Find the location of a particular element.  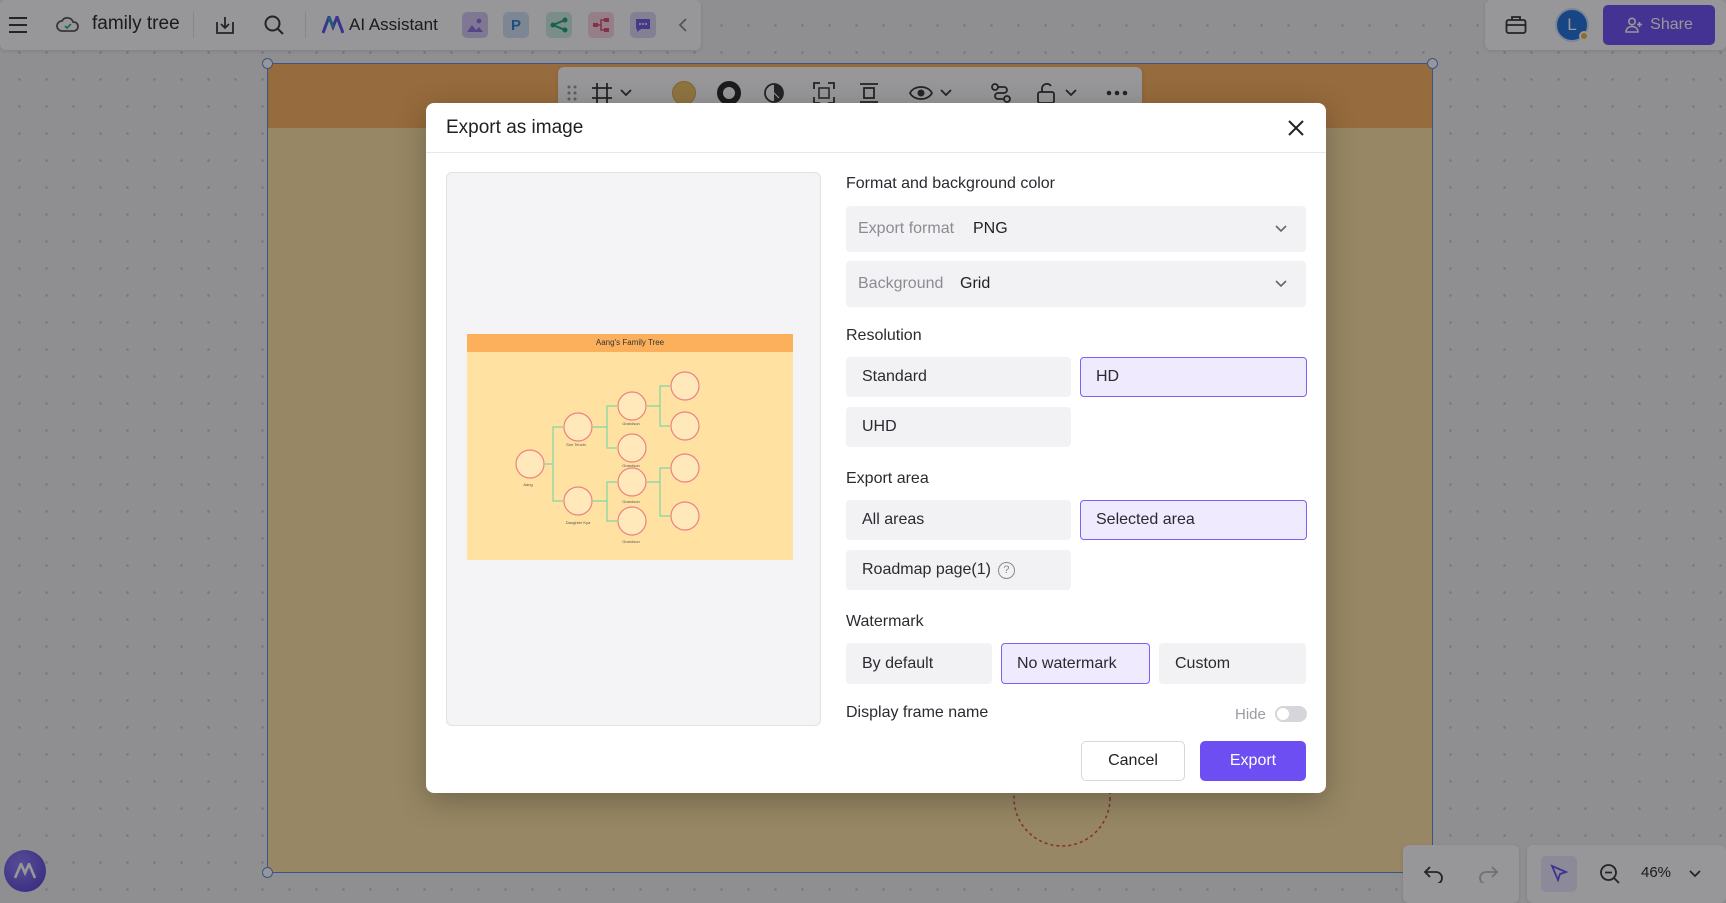

help-icon: ? is located at coordinates (1006, 570).